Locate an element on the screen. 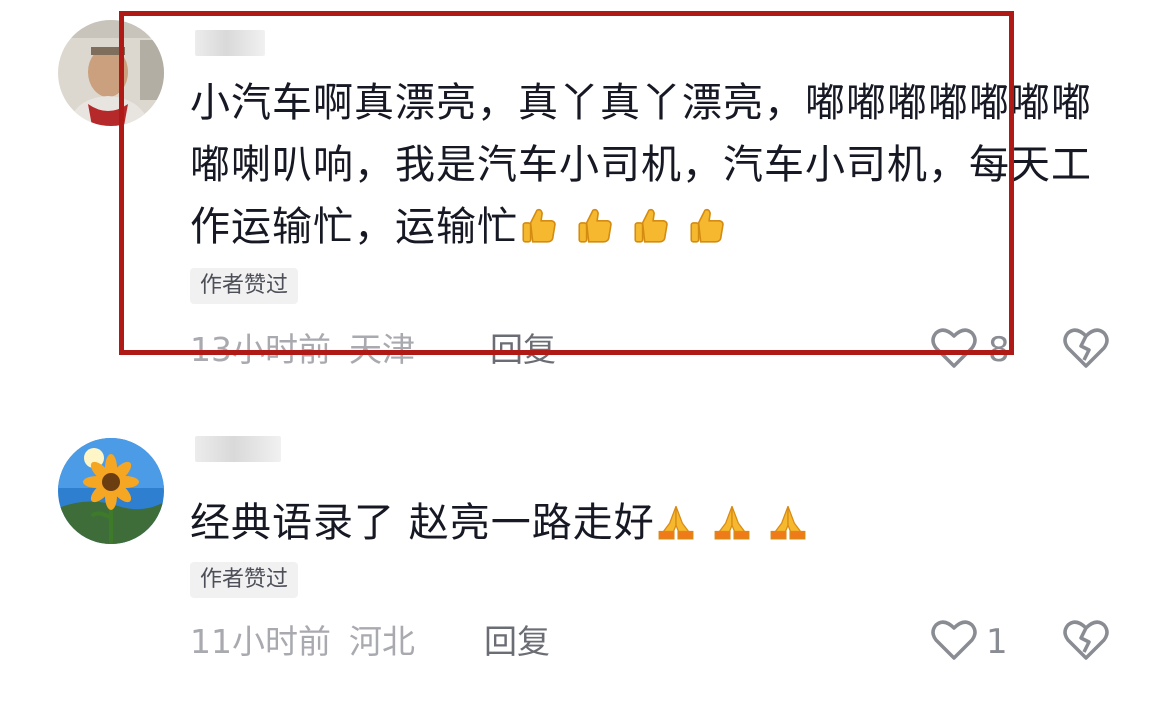  comment-meta: 13小时前 天津 is located at coordinates (302, 350).